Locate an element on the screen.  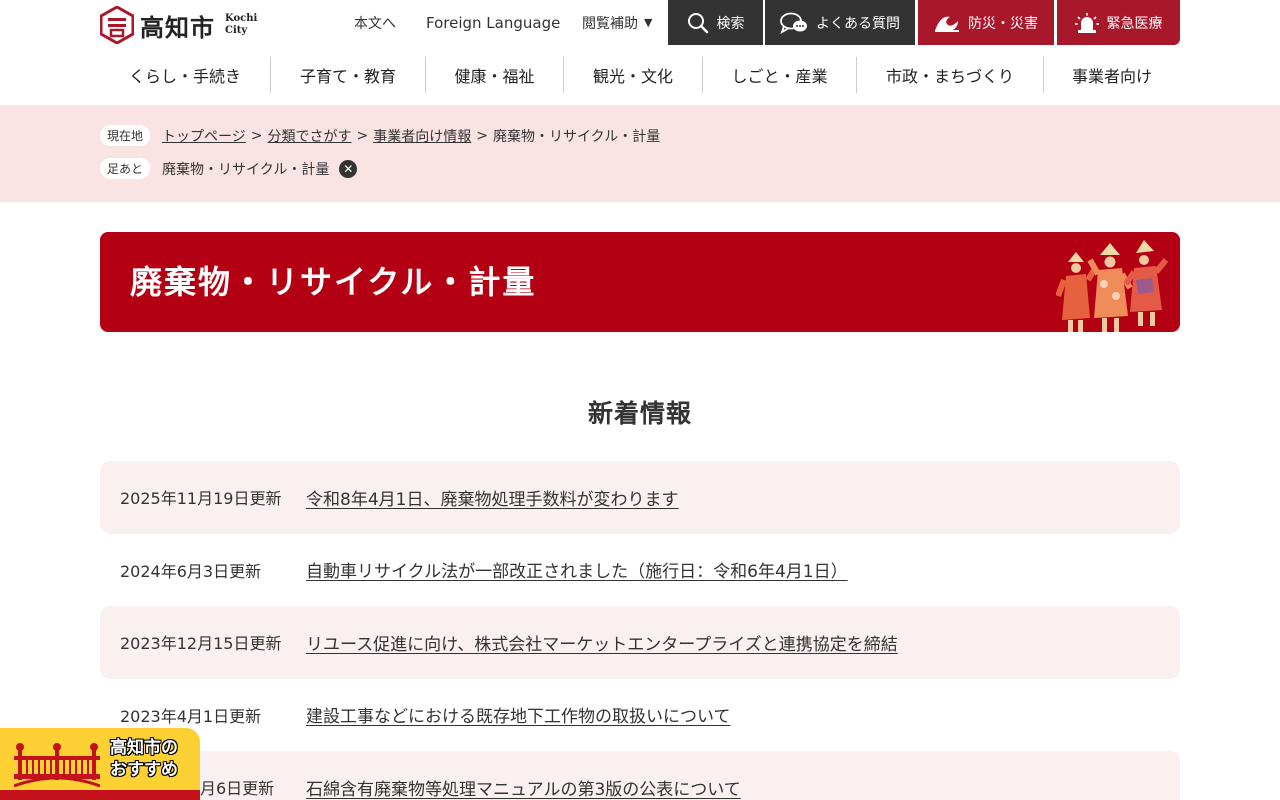
faq-button: よくある質問 is located at coordinates (840, 22).